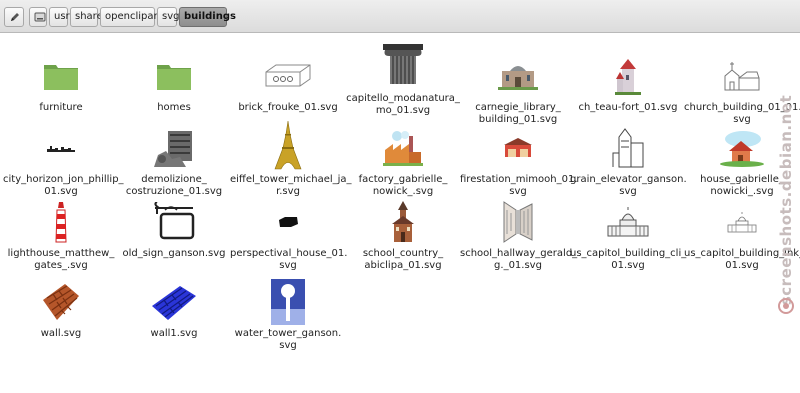  Describe the element at coordinates (403, 148) in the screenshot. I see `factory-icon` at that location.